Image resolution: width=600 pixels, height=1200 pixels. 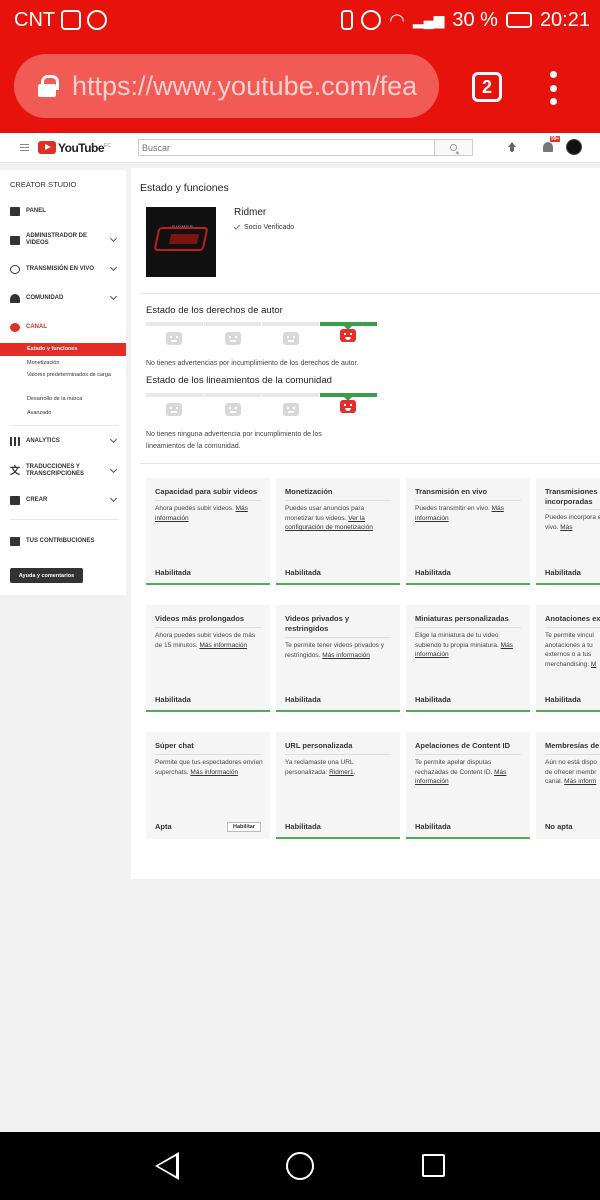 What do you see at coordinates (397, 19) in the screenshot?
I see `wifi-icon: ◠` at bounding box center [397, 19].